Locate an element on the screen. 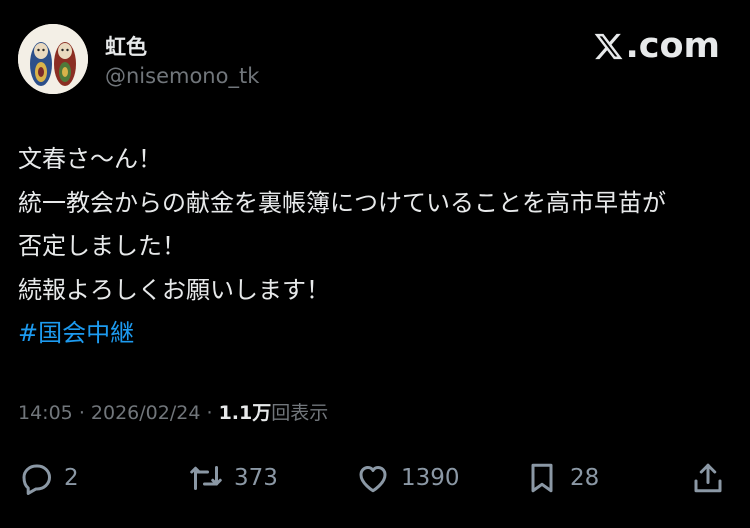 This screenshot has height=528, width=750. like-button: 1390 is located at coordinates (407, 478).